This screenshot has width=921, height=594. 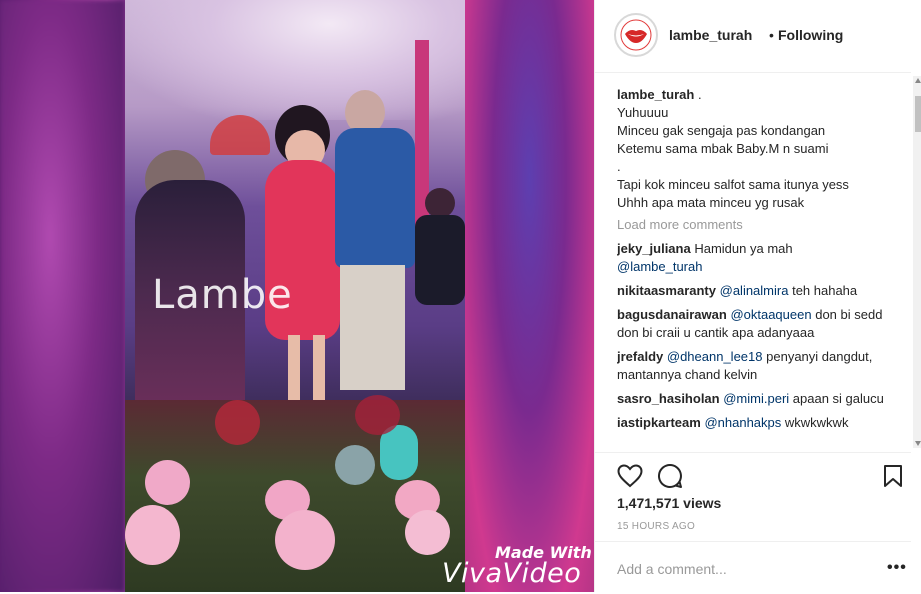 What do you see at coordinates (711, 202) in the screenshot?
I see `caption-line: Uhhh apa mata minceu yg rusak` at bounding box center [711, 202].